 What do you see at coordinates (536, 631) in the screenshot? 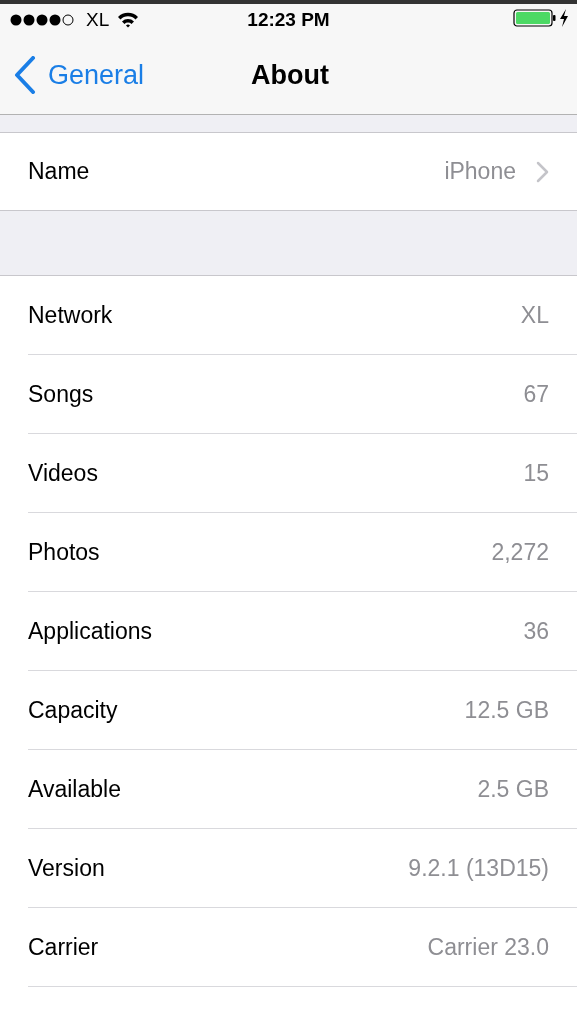
I see `row-value: 36` at bounding box center [536, 631].